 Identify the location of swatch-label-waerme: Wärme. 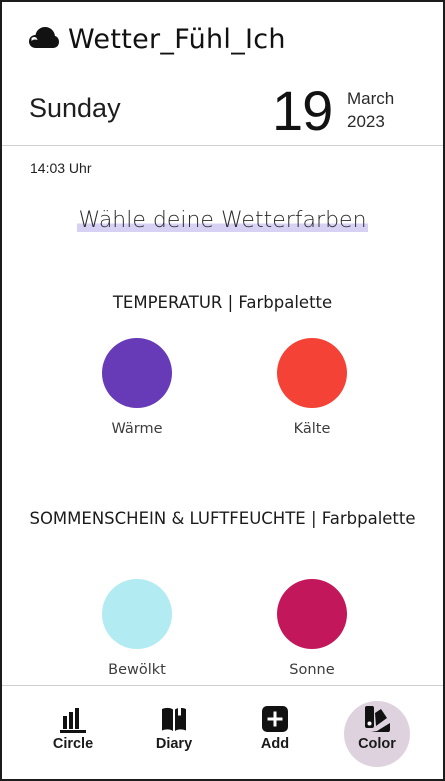
(137, 429).